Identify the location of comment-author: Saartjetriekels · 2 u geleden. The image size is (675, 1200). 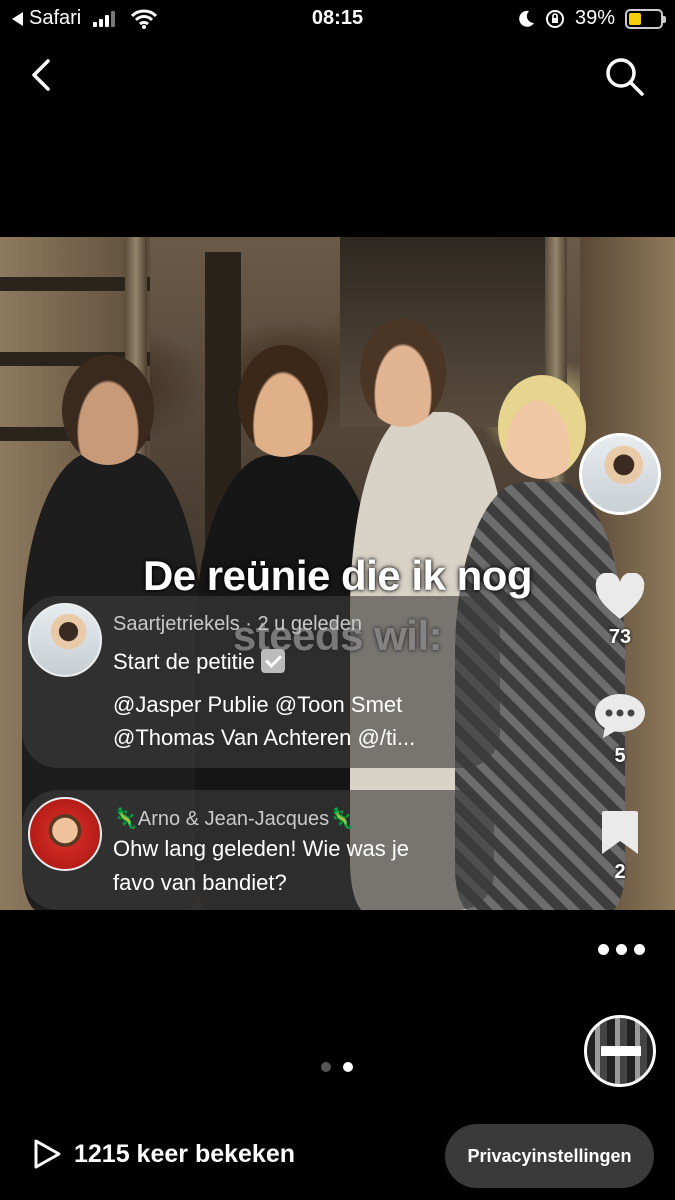
(237, 624).